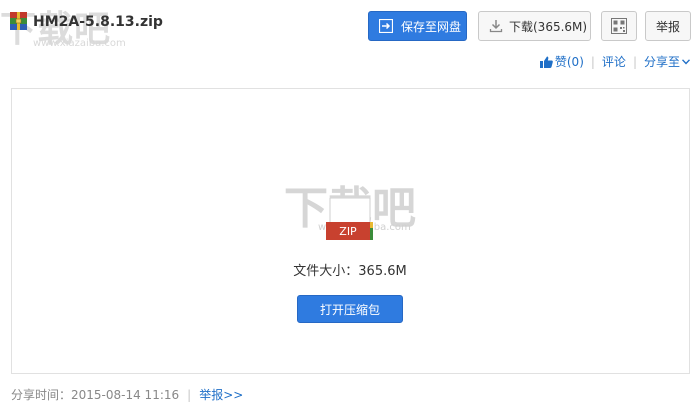 Image resolution: width=700 pixels, height=409 pixels. I want to click on action-links: 赞 (0) | 评论 | 分享至, so click(614, 61).